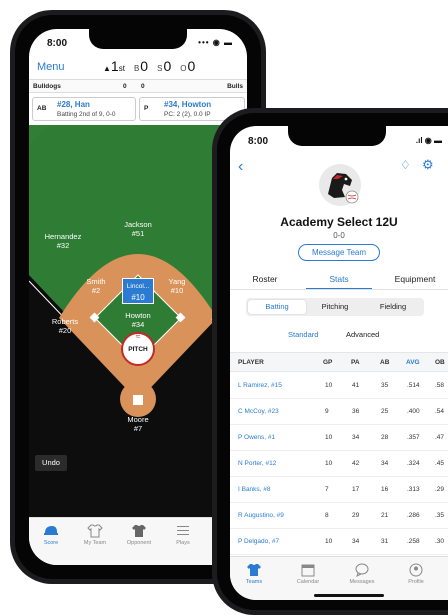  I want to click on table-row: P Delgado, #7 10 34 31 .258 .30, so click(339, 542).